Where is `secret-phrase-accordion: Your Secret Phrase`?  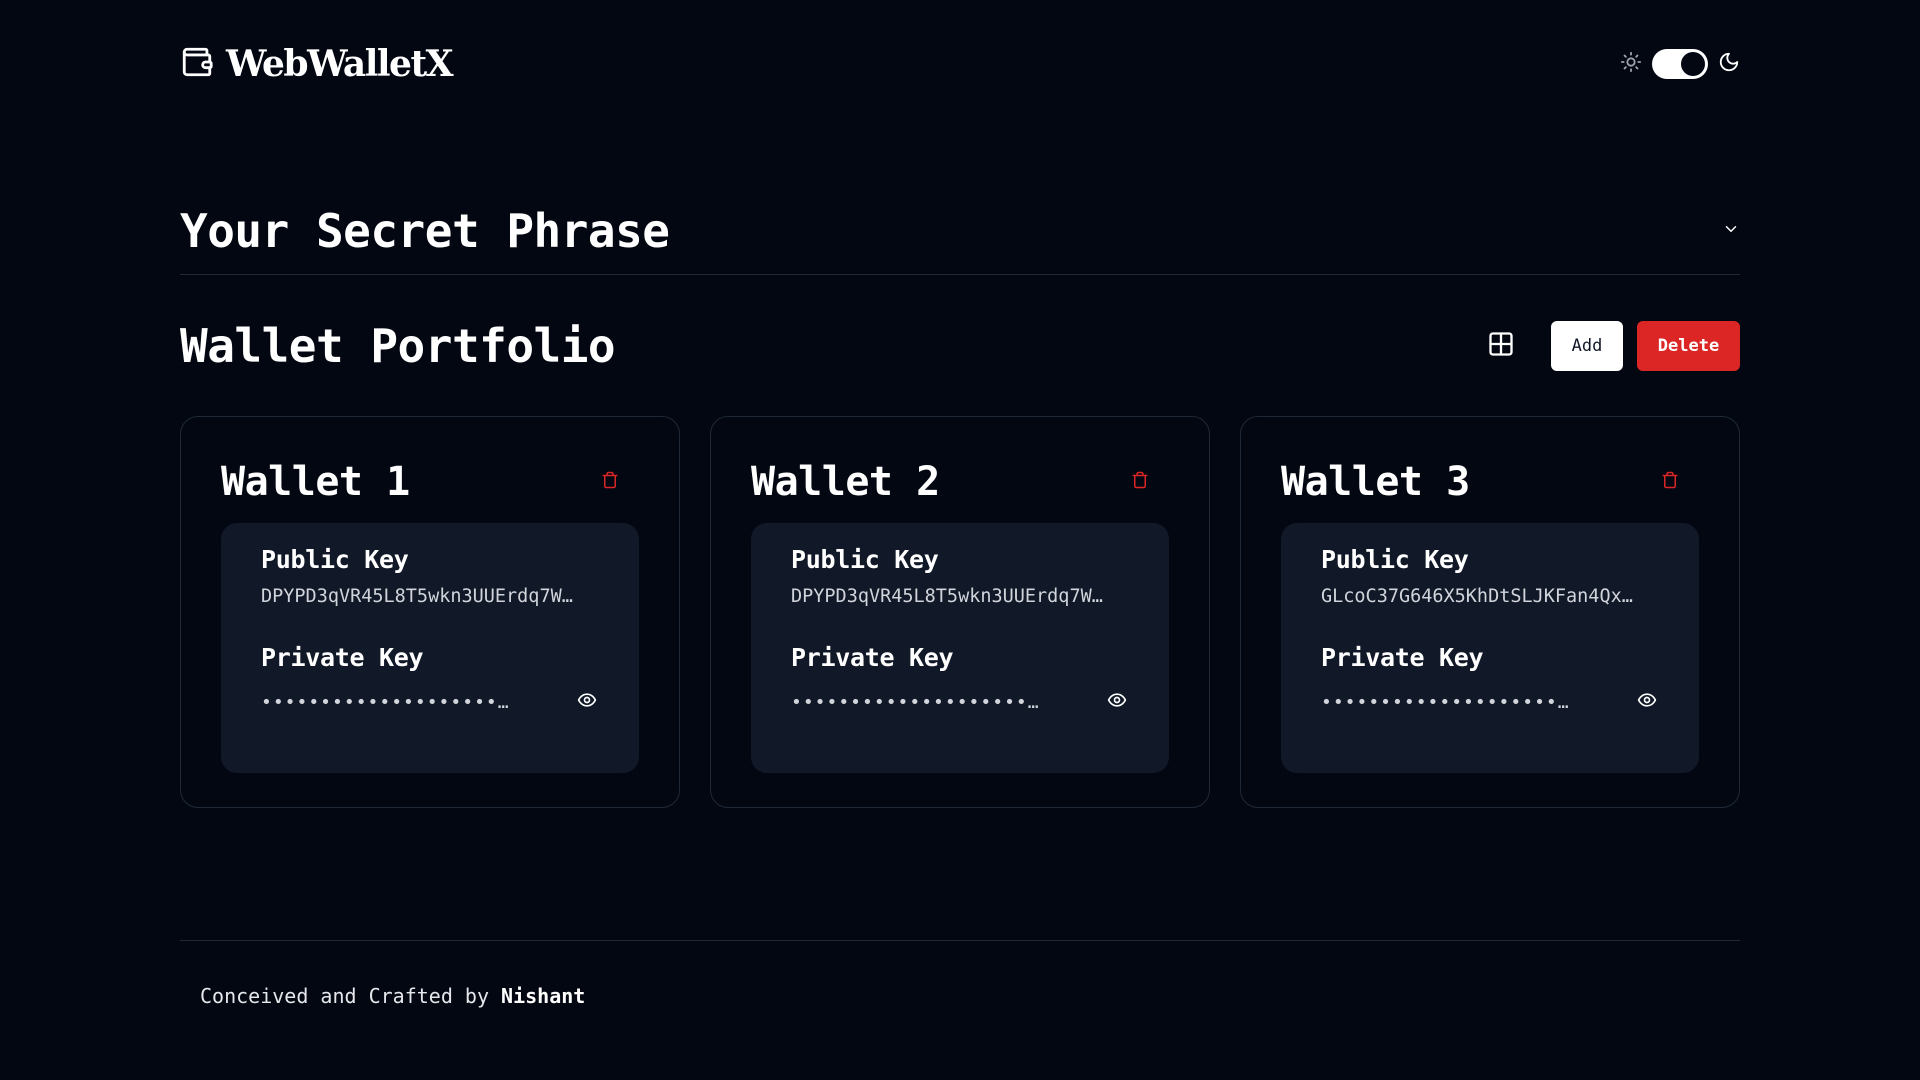 secret-phrase-accordion: Your Secret Phrase is located at coordinates (960, 237).